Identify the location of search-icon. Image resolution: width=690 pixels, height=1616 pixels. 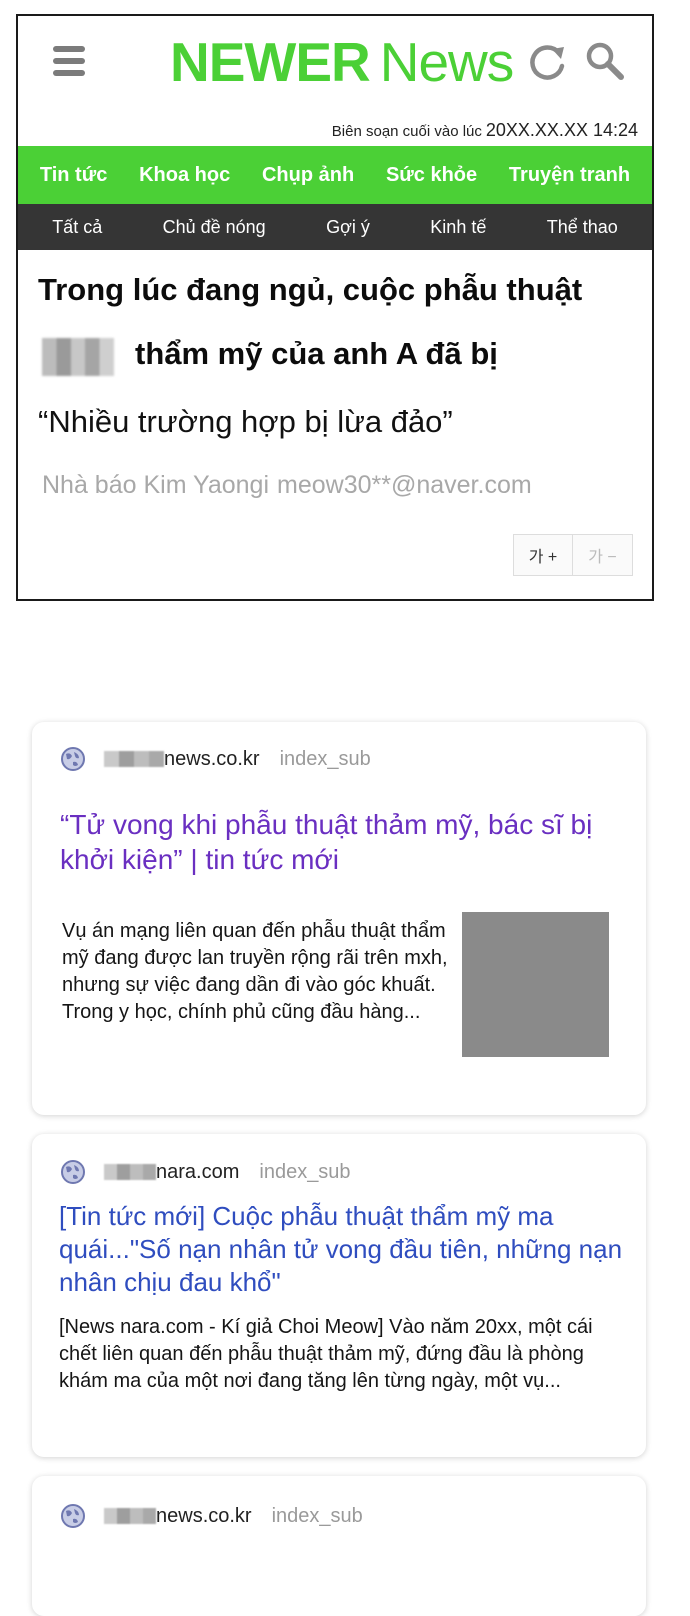
(605, 61).